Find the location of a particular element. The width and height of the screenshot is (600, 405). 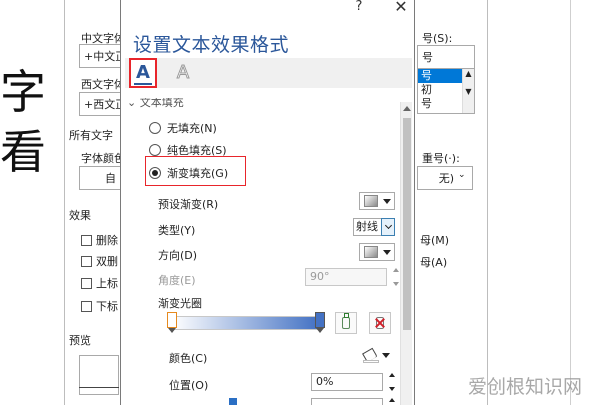

remove-gradient-stop-icon is located at coordinates (380, 323).